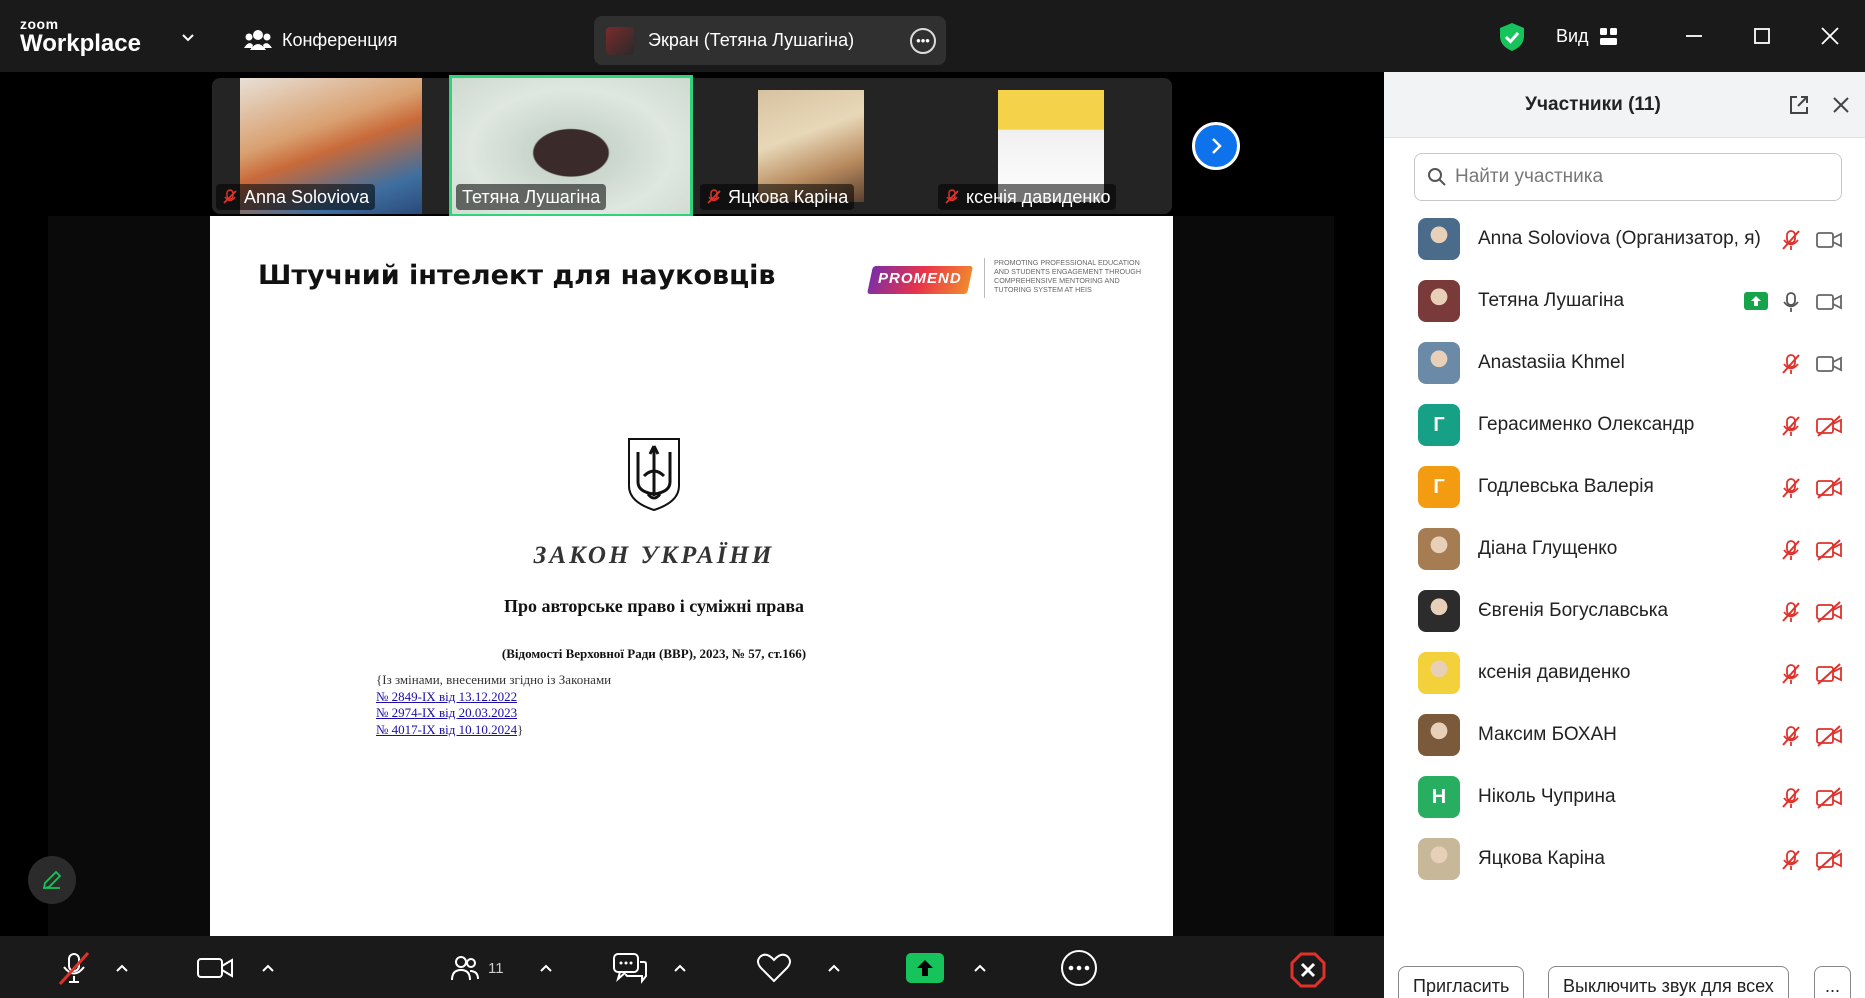  I want to click on video-button, so click(215, 968).